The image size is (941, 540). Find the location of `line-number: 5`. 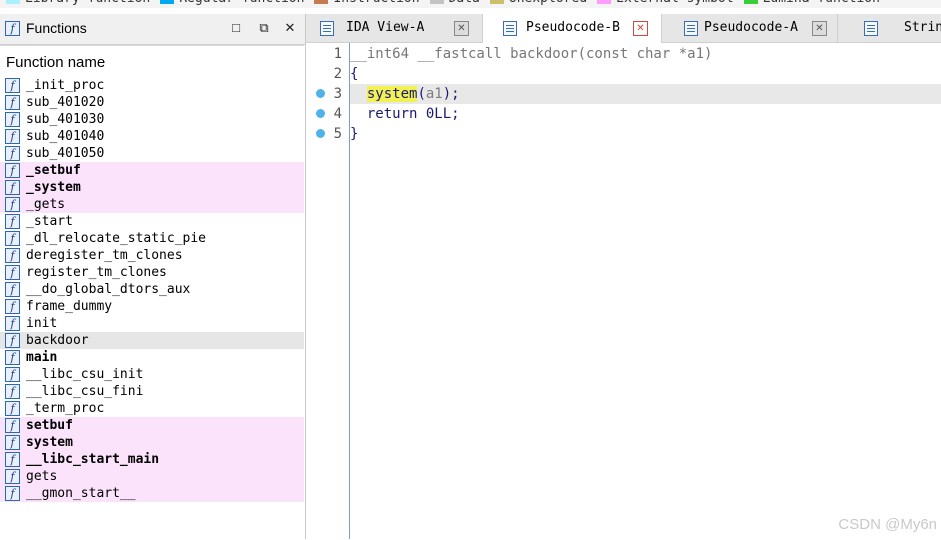

line-number: 5 is located at coordinates (337, 134).